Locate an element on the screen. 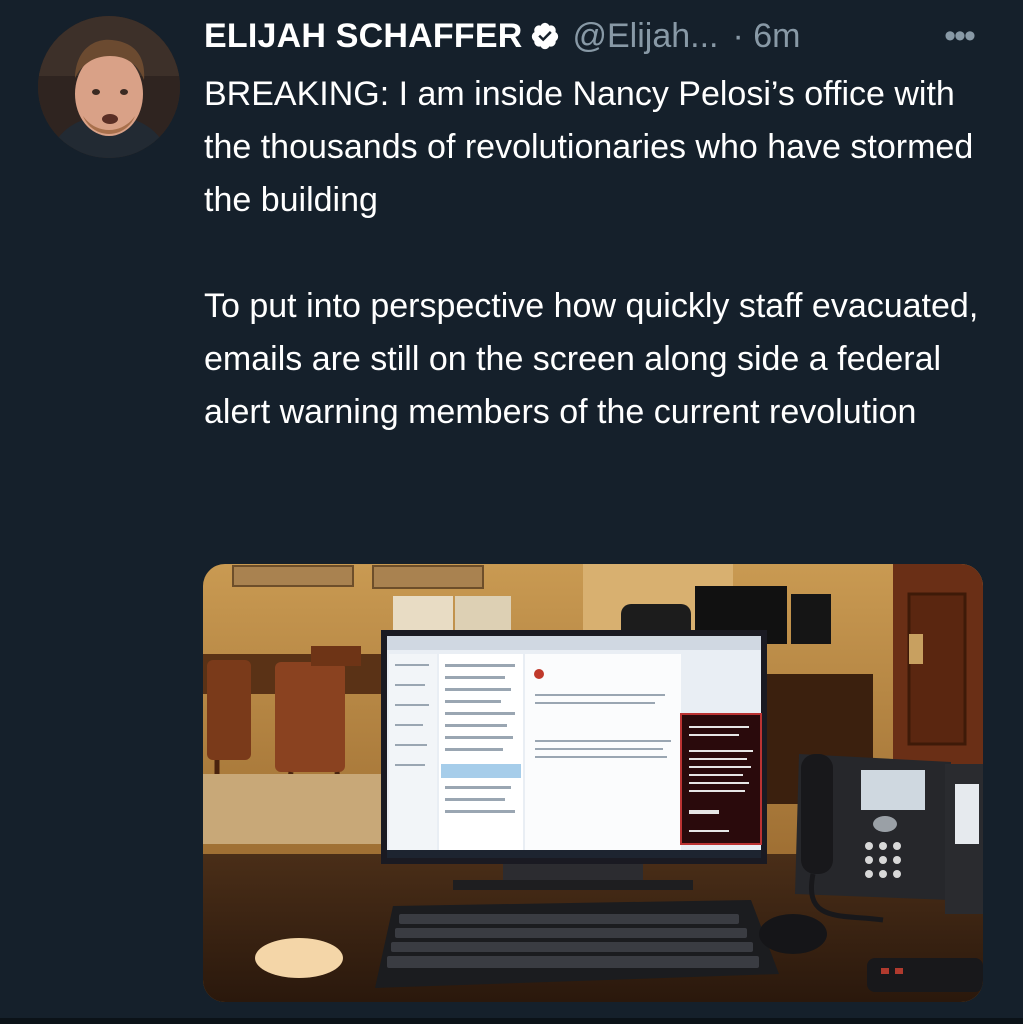 The image size is (1023, 1024). author-name: ELIJAH SCHAFFER is located at coordinates (363, 36).